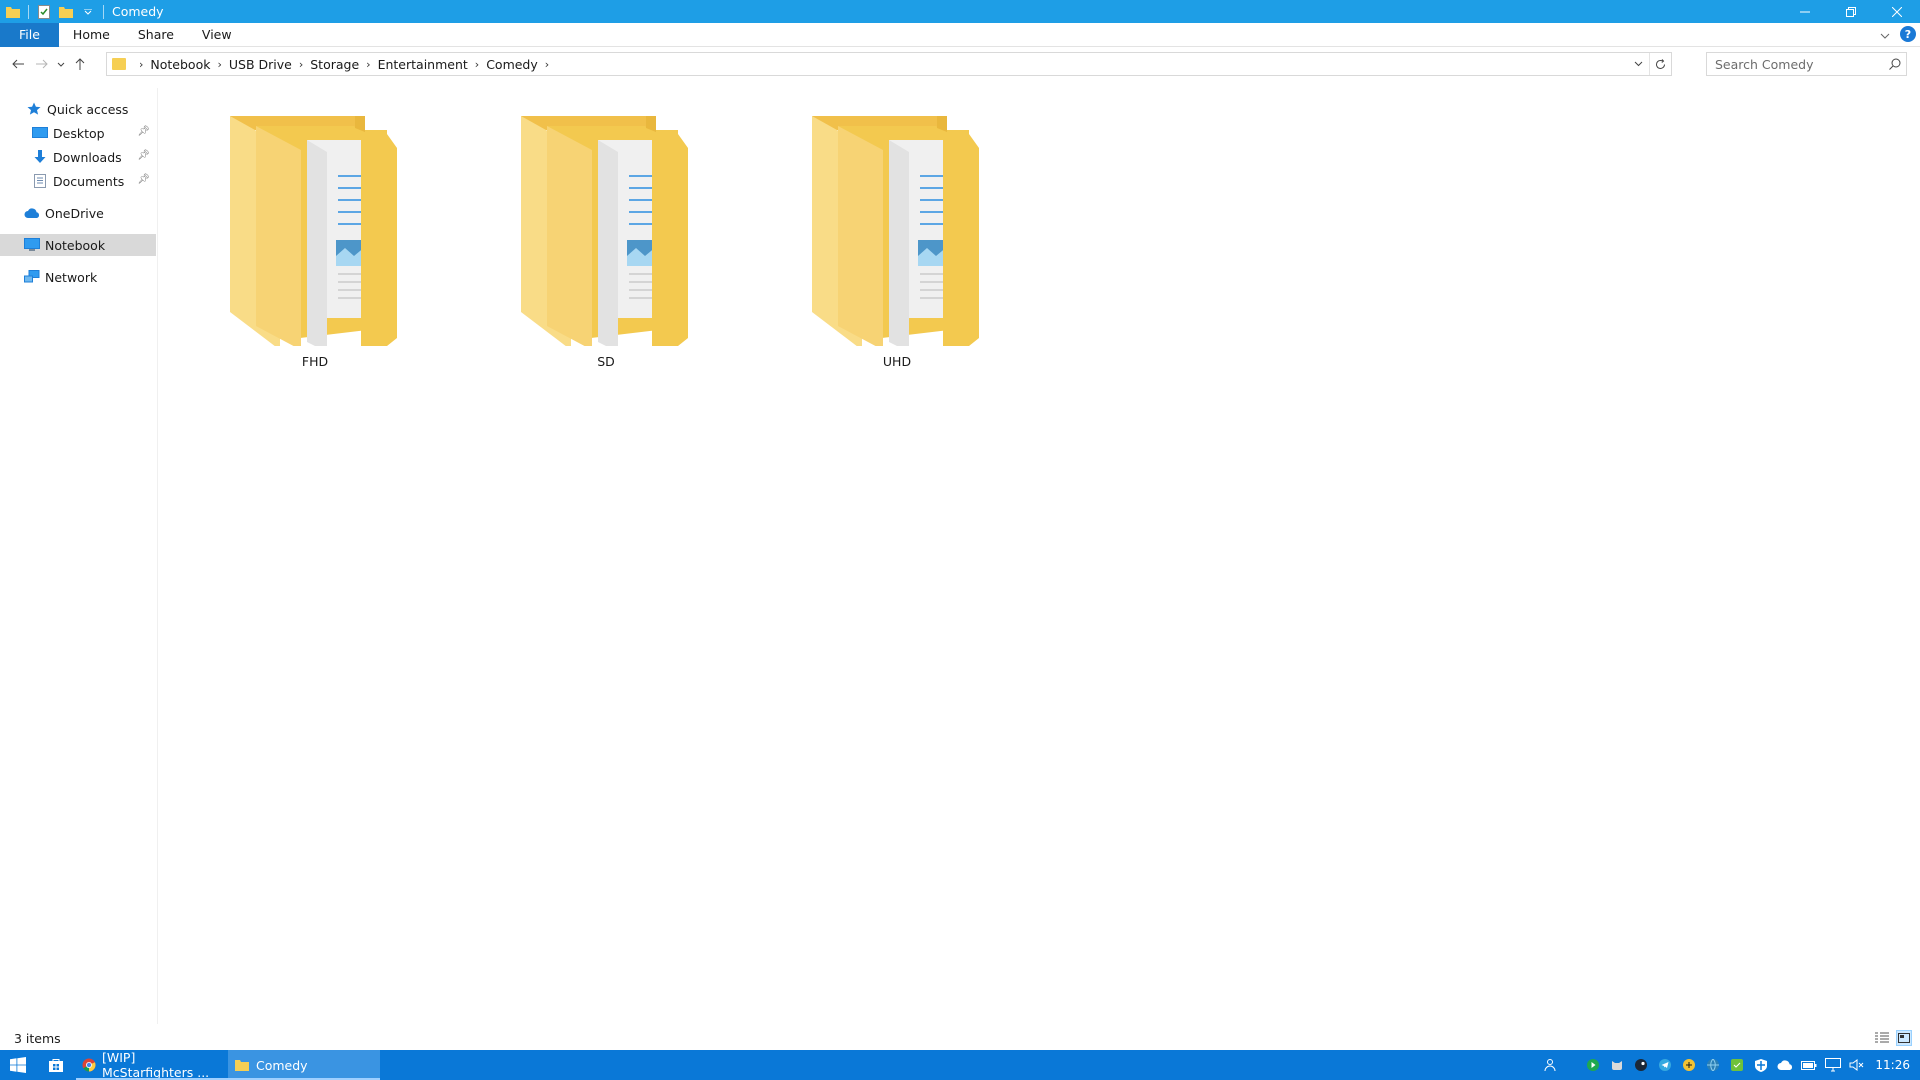 The height and width of the screenshot is (1080, 1920). Describe the element at coordinates (40, 133) in the screenshot. I see `desktop-icon` at that location.